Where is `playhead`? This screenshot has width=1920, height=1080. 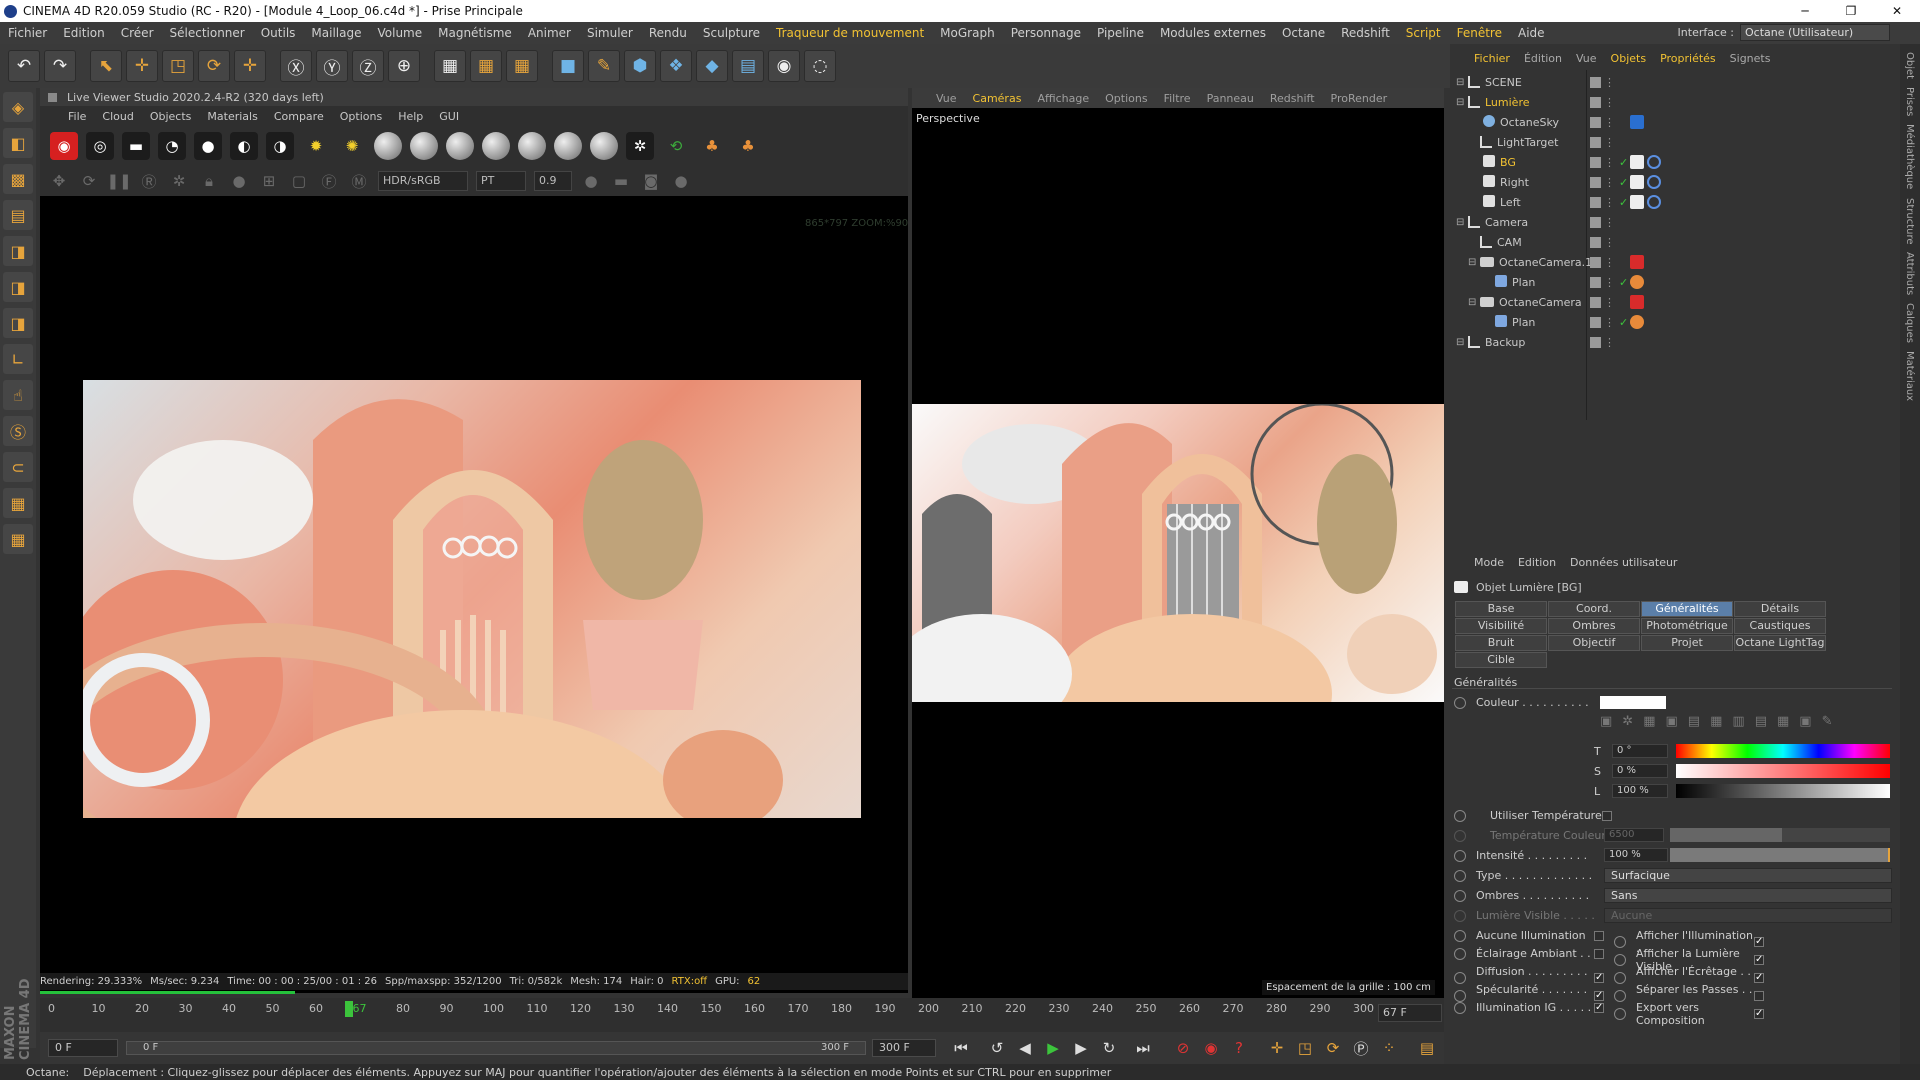
playhead is located at coordinates (349, 1009).